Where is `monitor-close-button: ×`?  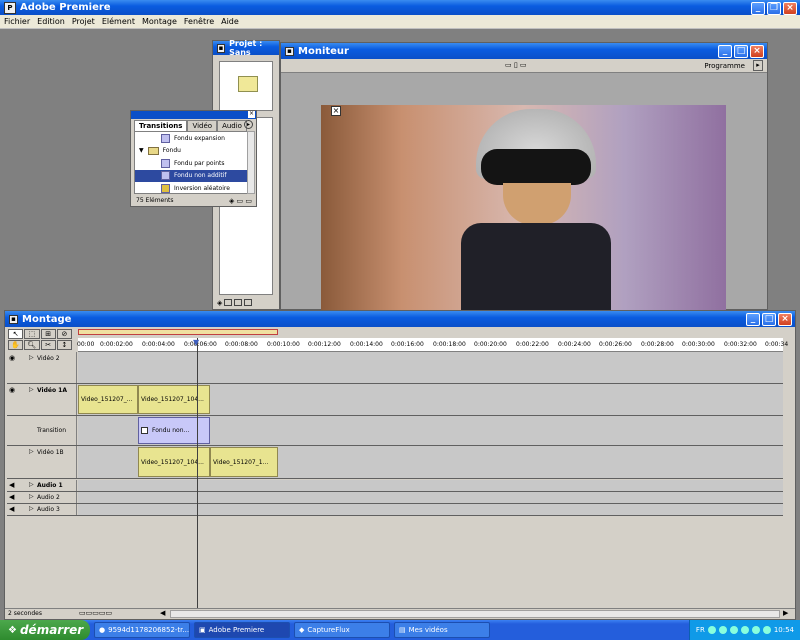
monitor-close-button: × is located at coordinates (757, 51).